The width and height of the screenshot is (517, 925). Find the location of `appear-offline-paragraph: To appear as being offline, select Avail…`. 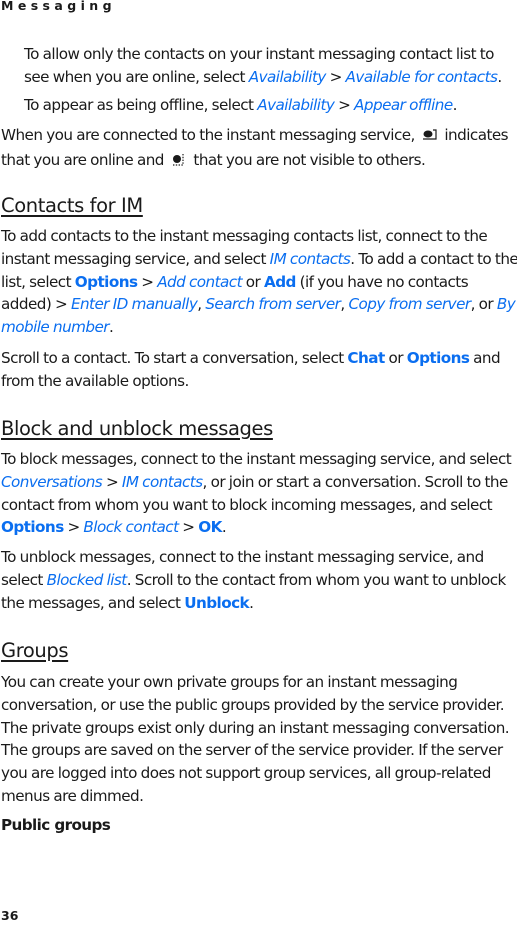

appear-offline-paragraph: To appear as being offline, select Avail… is located at coordinates (270, 105).